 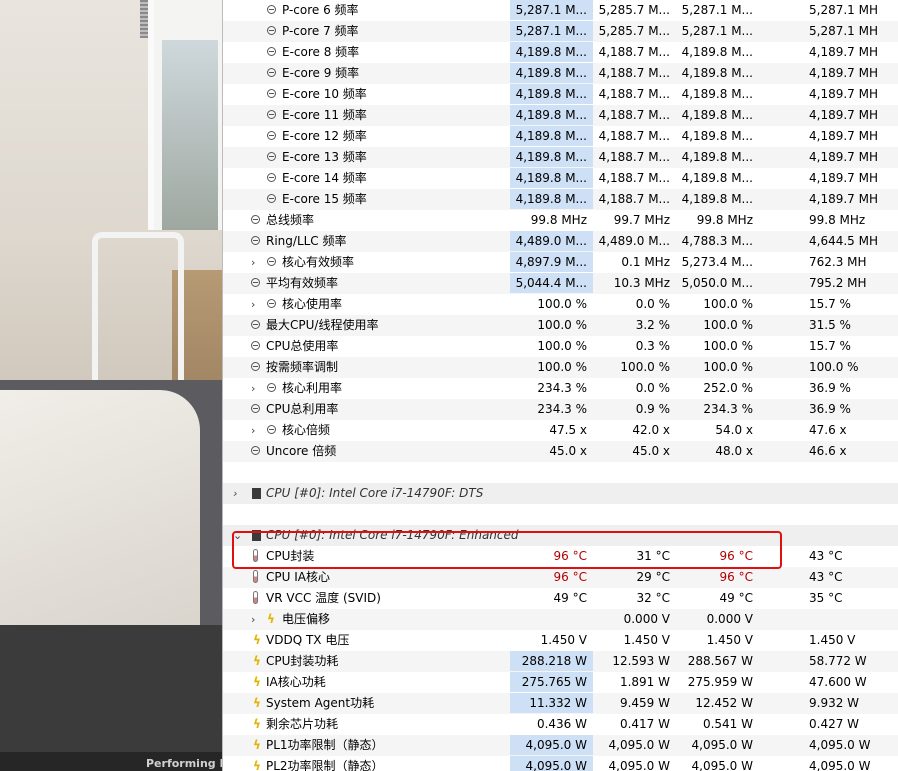 I want to click on table-row: VR VCC 温度 (SVID) 49 °C 32 °C 49 °C 35 °C, so click(x=560, y=598).